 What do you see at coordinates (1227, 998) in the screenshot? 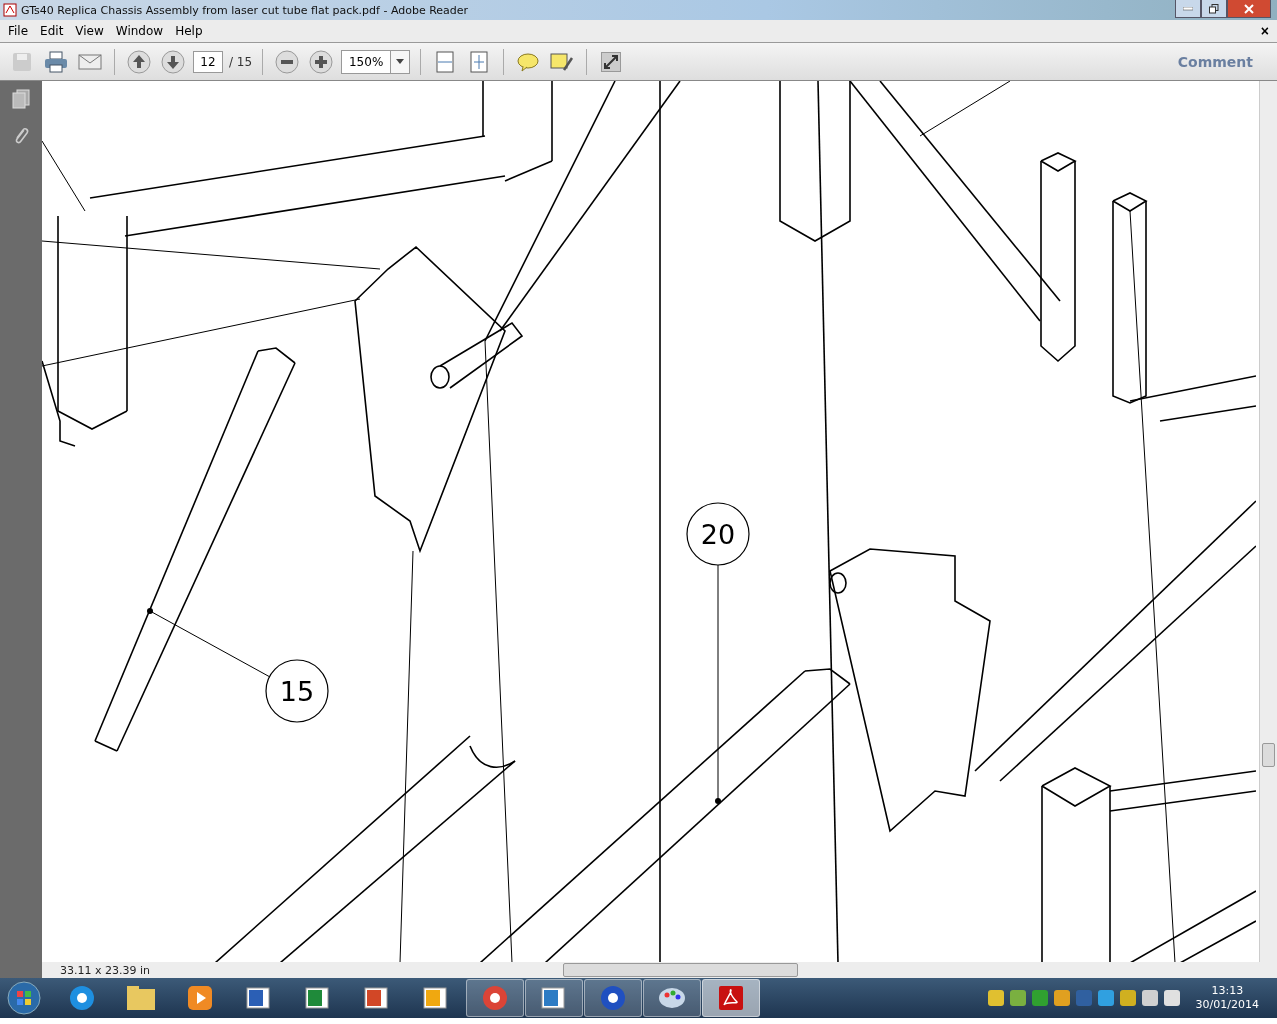
I see `clock: 13:13 30/01/2014` at bounding box center [1227, 998].